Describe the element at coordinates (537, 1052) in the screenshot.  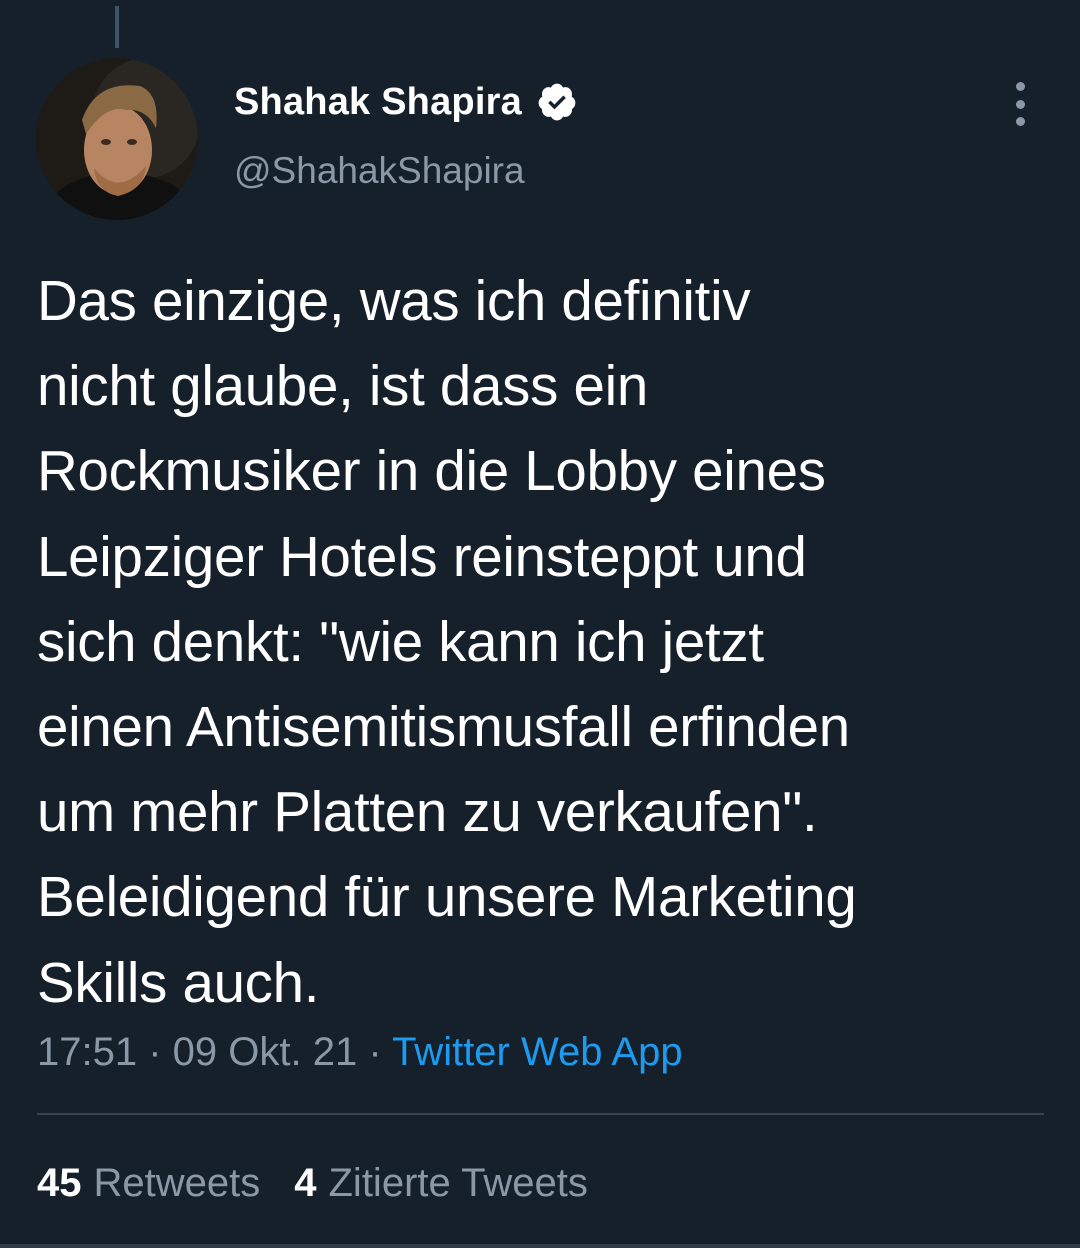
I see `tweet-source-link: Twitter Web App` at that location.